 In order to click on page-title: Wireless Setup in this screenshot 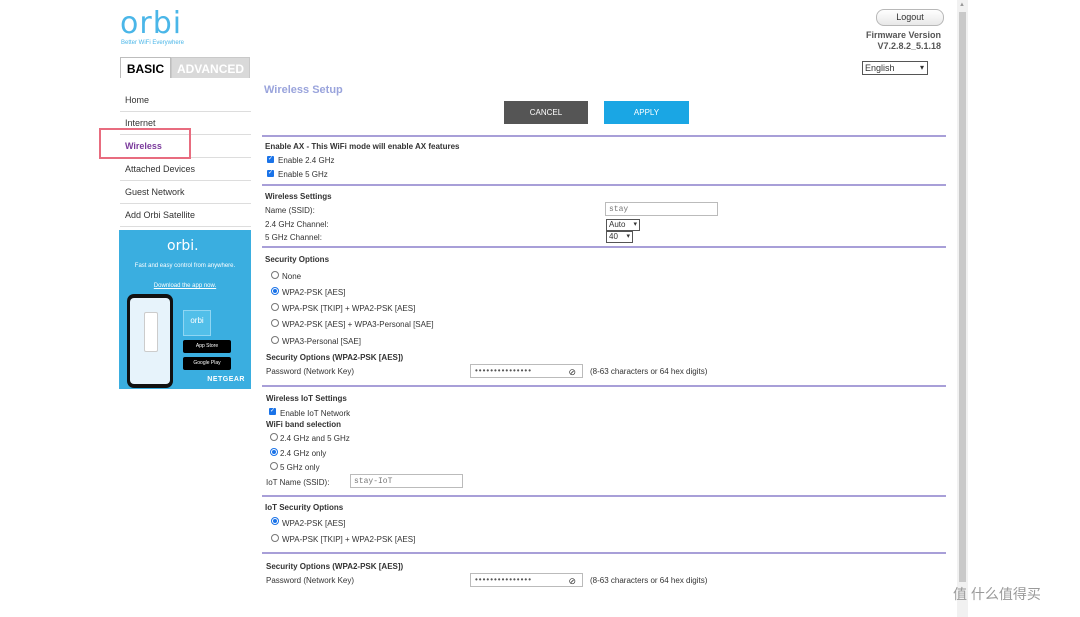, I will do `click(303, 90)`.